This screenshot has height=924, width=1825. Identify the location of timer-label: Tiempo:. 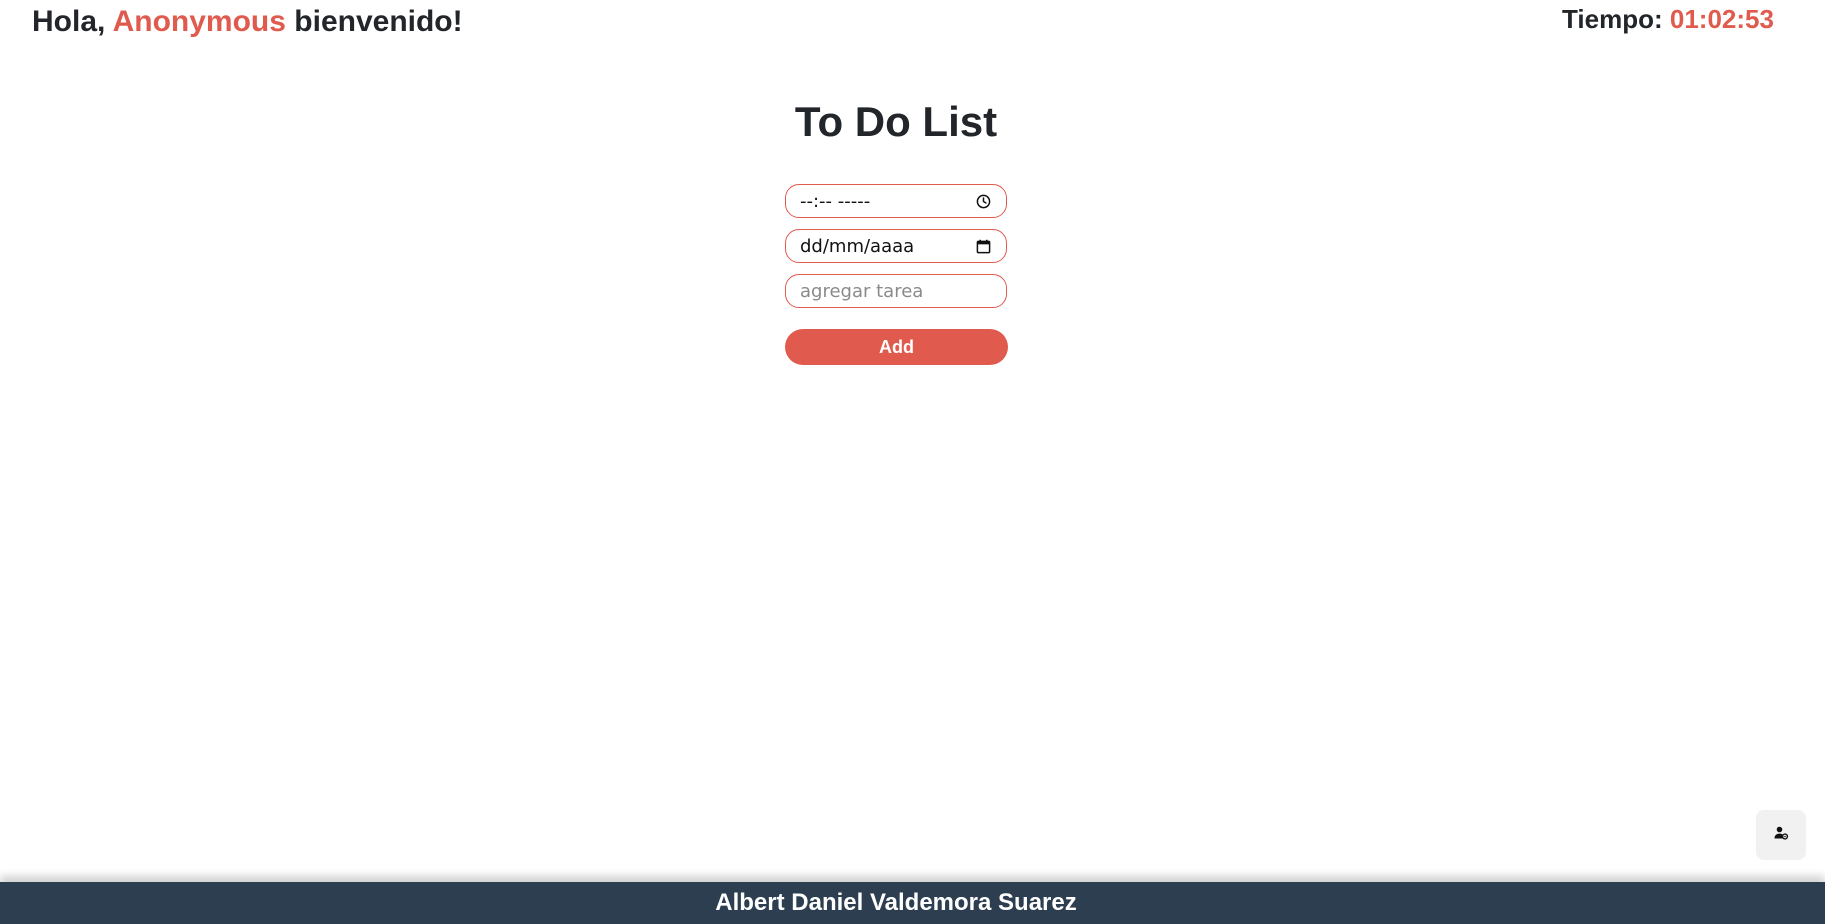
(1612, 19).